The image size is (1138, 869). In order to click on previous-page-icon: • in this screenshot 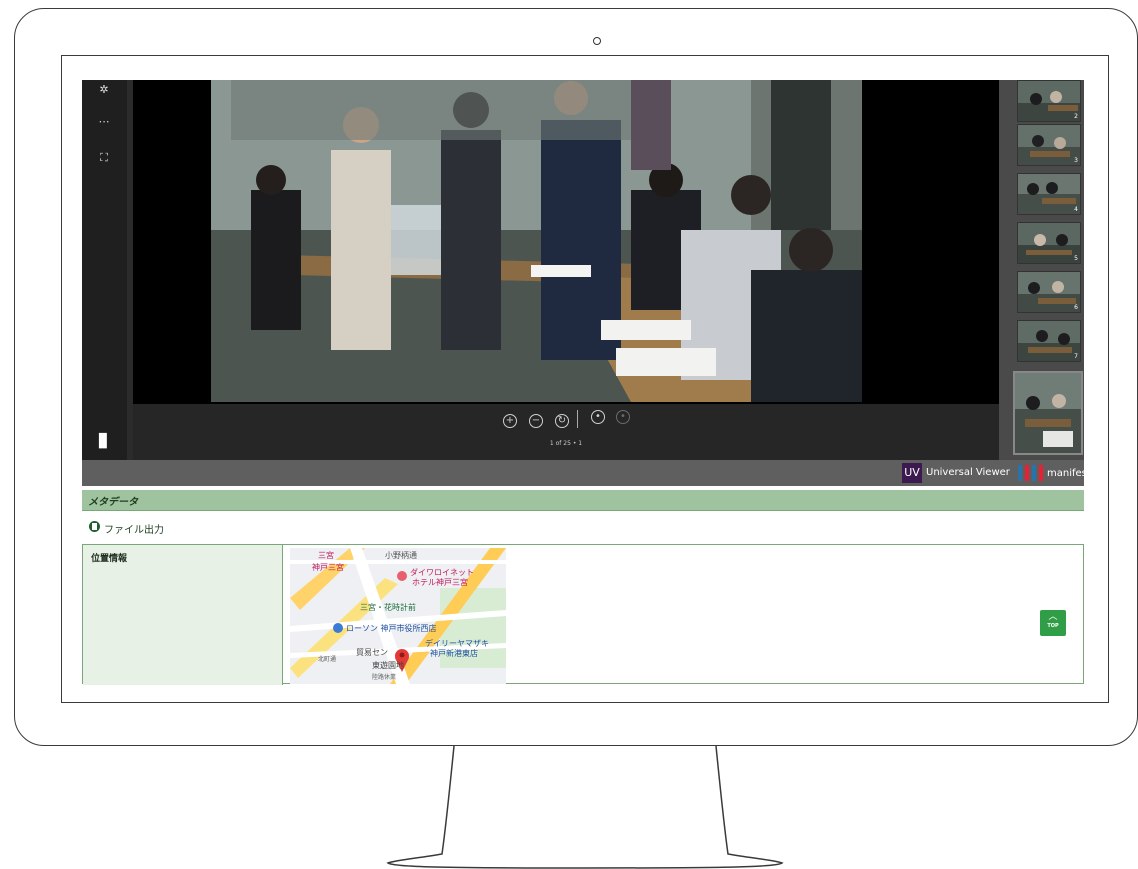, I will do `click(598, 417)`.